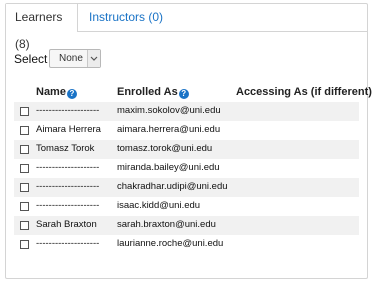 This screenshot has width=372, height=285. What do you see at coordinates (169, 129) in the screenshot?
I see `row-email: aimara.herrera@uni.edu` at bounding box center [169, 129].